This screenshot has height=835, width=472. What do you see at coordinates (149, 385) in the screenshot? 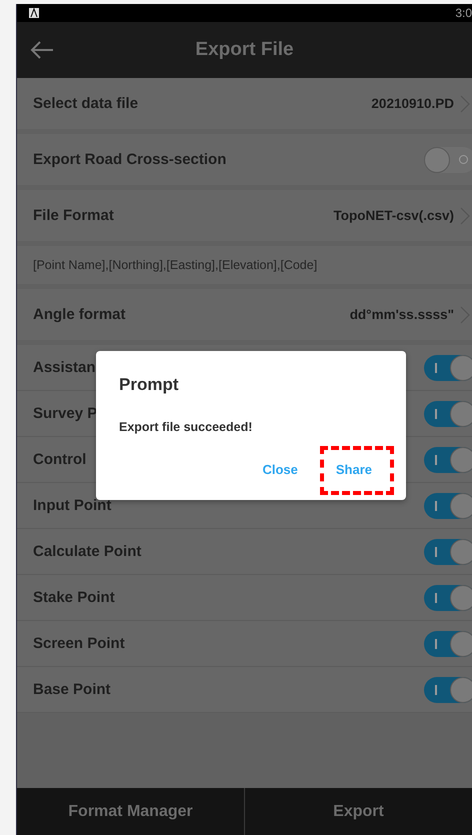
I see `dialog-title: Prompt` at bounding box center [149, 385].